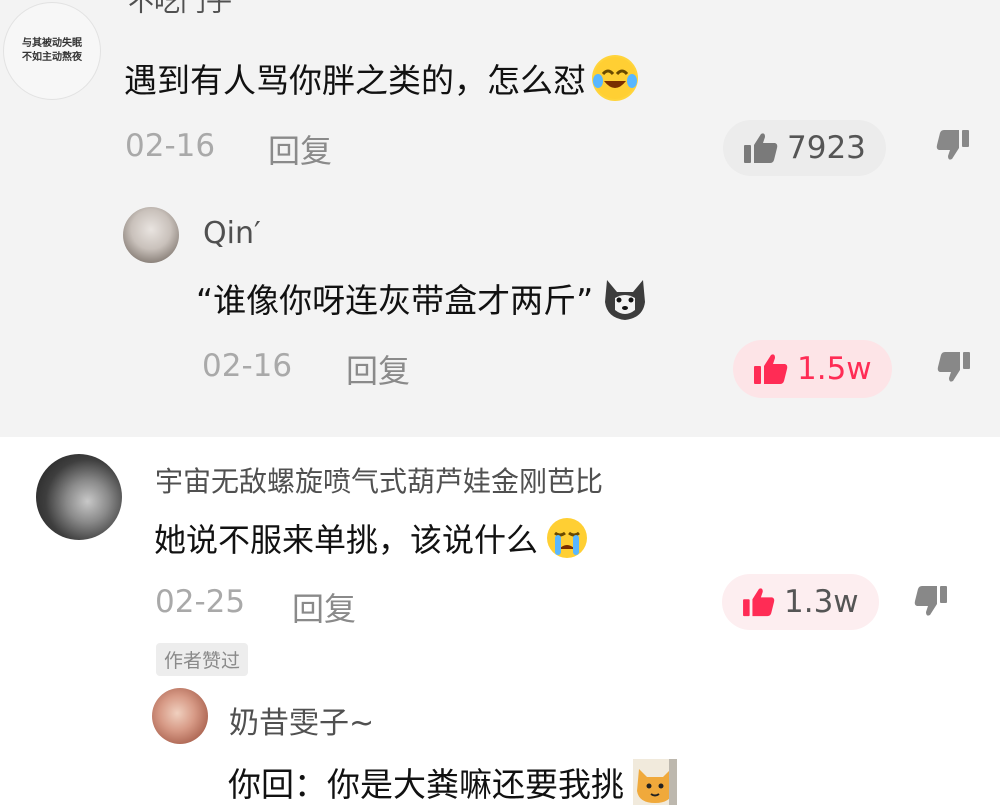 The image size is (1000, 810). What do you see at coordinates (379, 480) in the screenshot?
I see `comment-username: 宇宙无敌螺旋喷气式葫芦娃金刚芭比` at bounding box center [379, 480].